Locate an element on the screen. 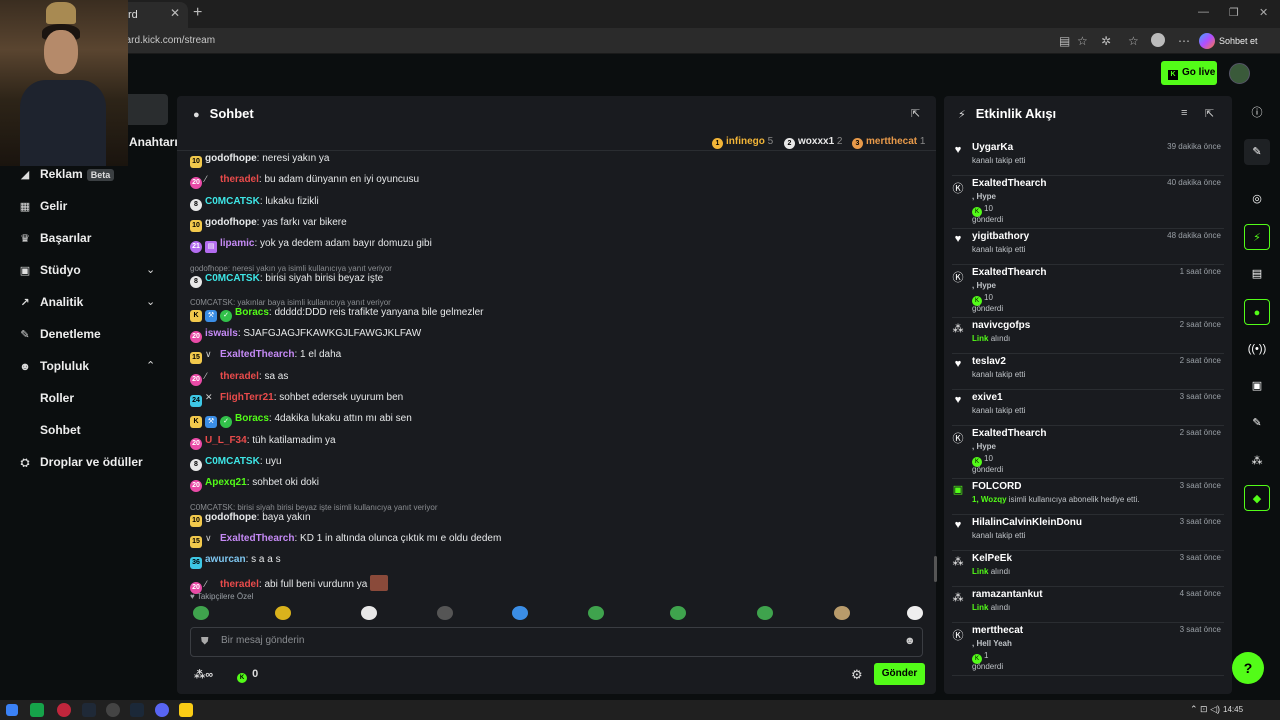 Image resolution: width=1280 pixels, height=720 pixels. sidebar-subitem-roller: Roller is located at coordinates (57, 398).